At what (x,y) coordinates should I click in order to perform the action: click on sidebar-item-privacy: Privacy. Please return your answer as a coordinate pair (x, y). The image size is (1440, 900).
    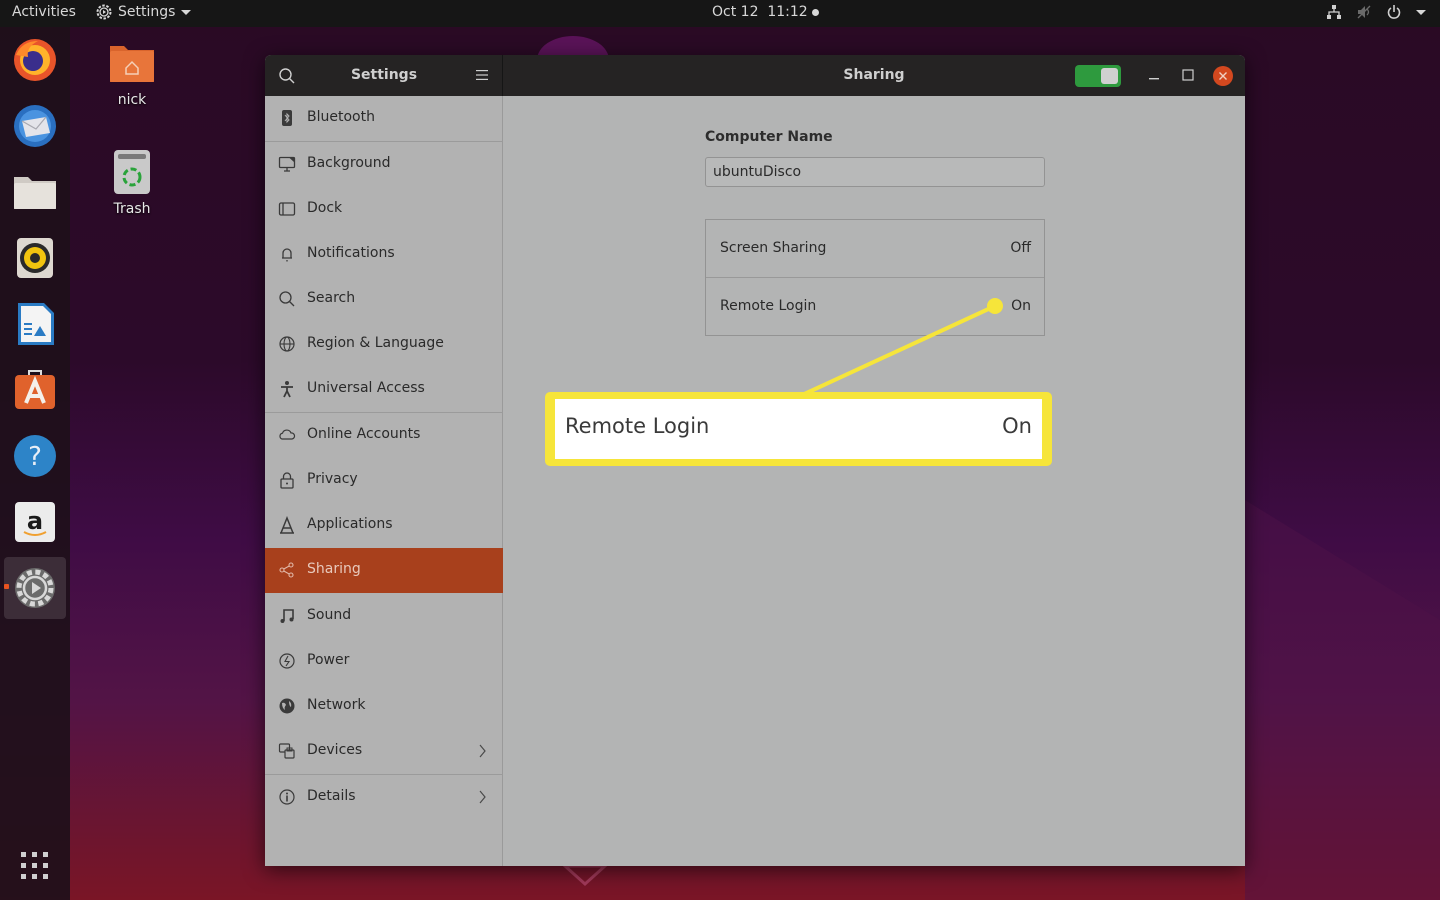
    Looking at the image, I should click on (384, 480).